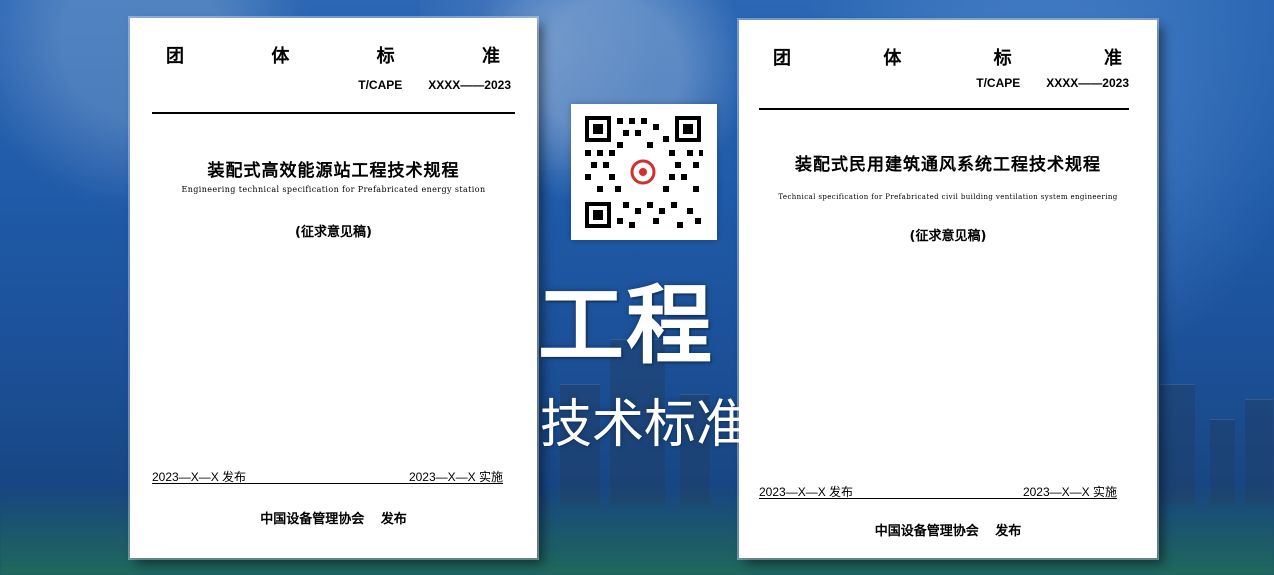  Describe the element at coordinates (626, 326) in the screenshot. I see `banner-title-large: 工程` at that location.